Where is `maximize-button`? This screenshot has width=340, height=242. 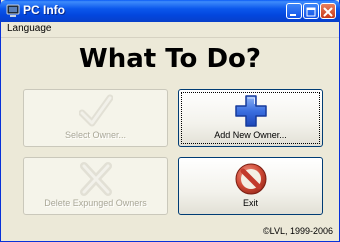 maximize-button is located at coordinates (311, 11).